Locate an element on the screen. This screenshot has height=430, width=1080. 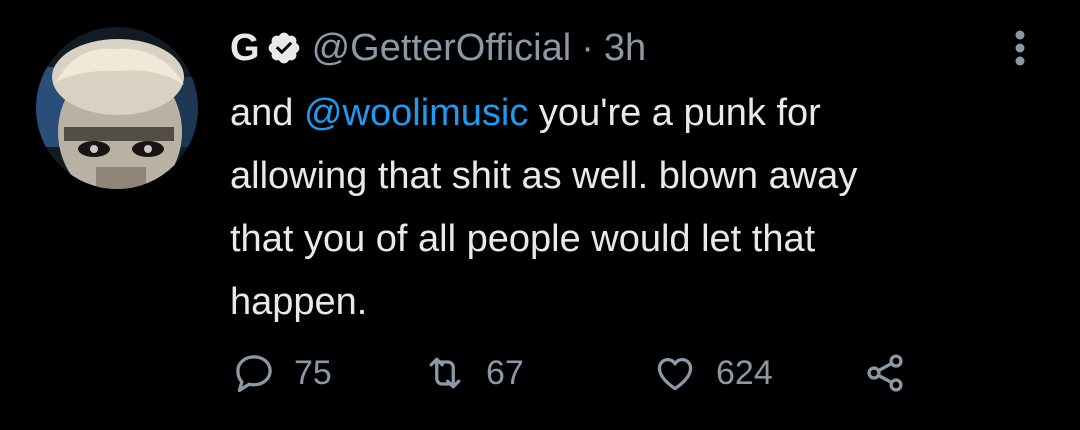
reply-button: 75 is located at coordinates (282, 373).